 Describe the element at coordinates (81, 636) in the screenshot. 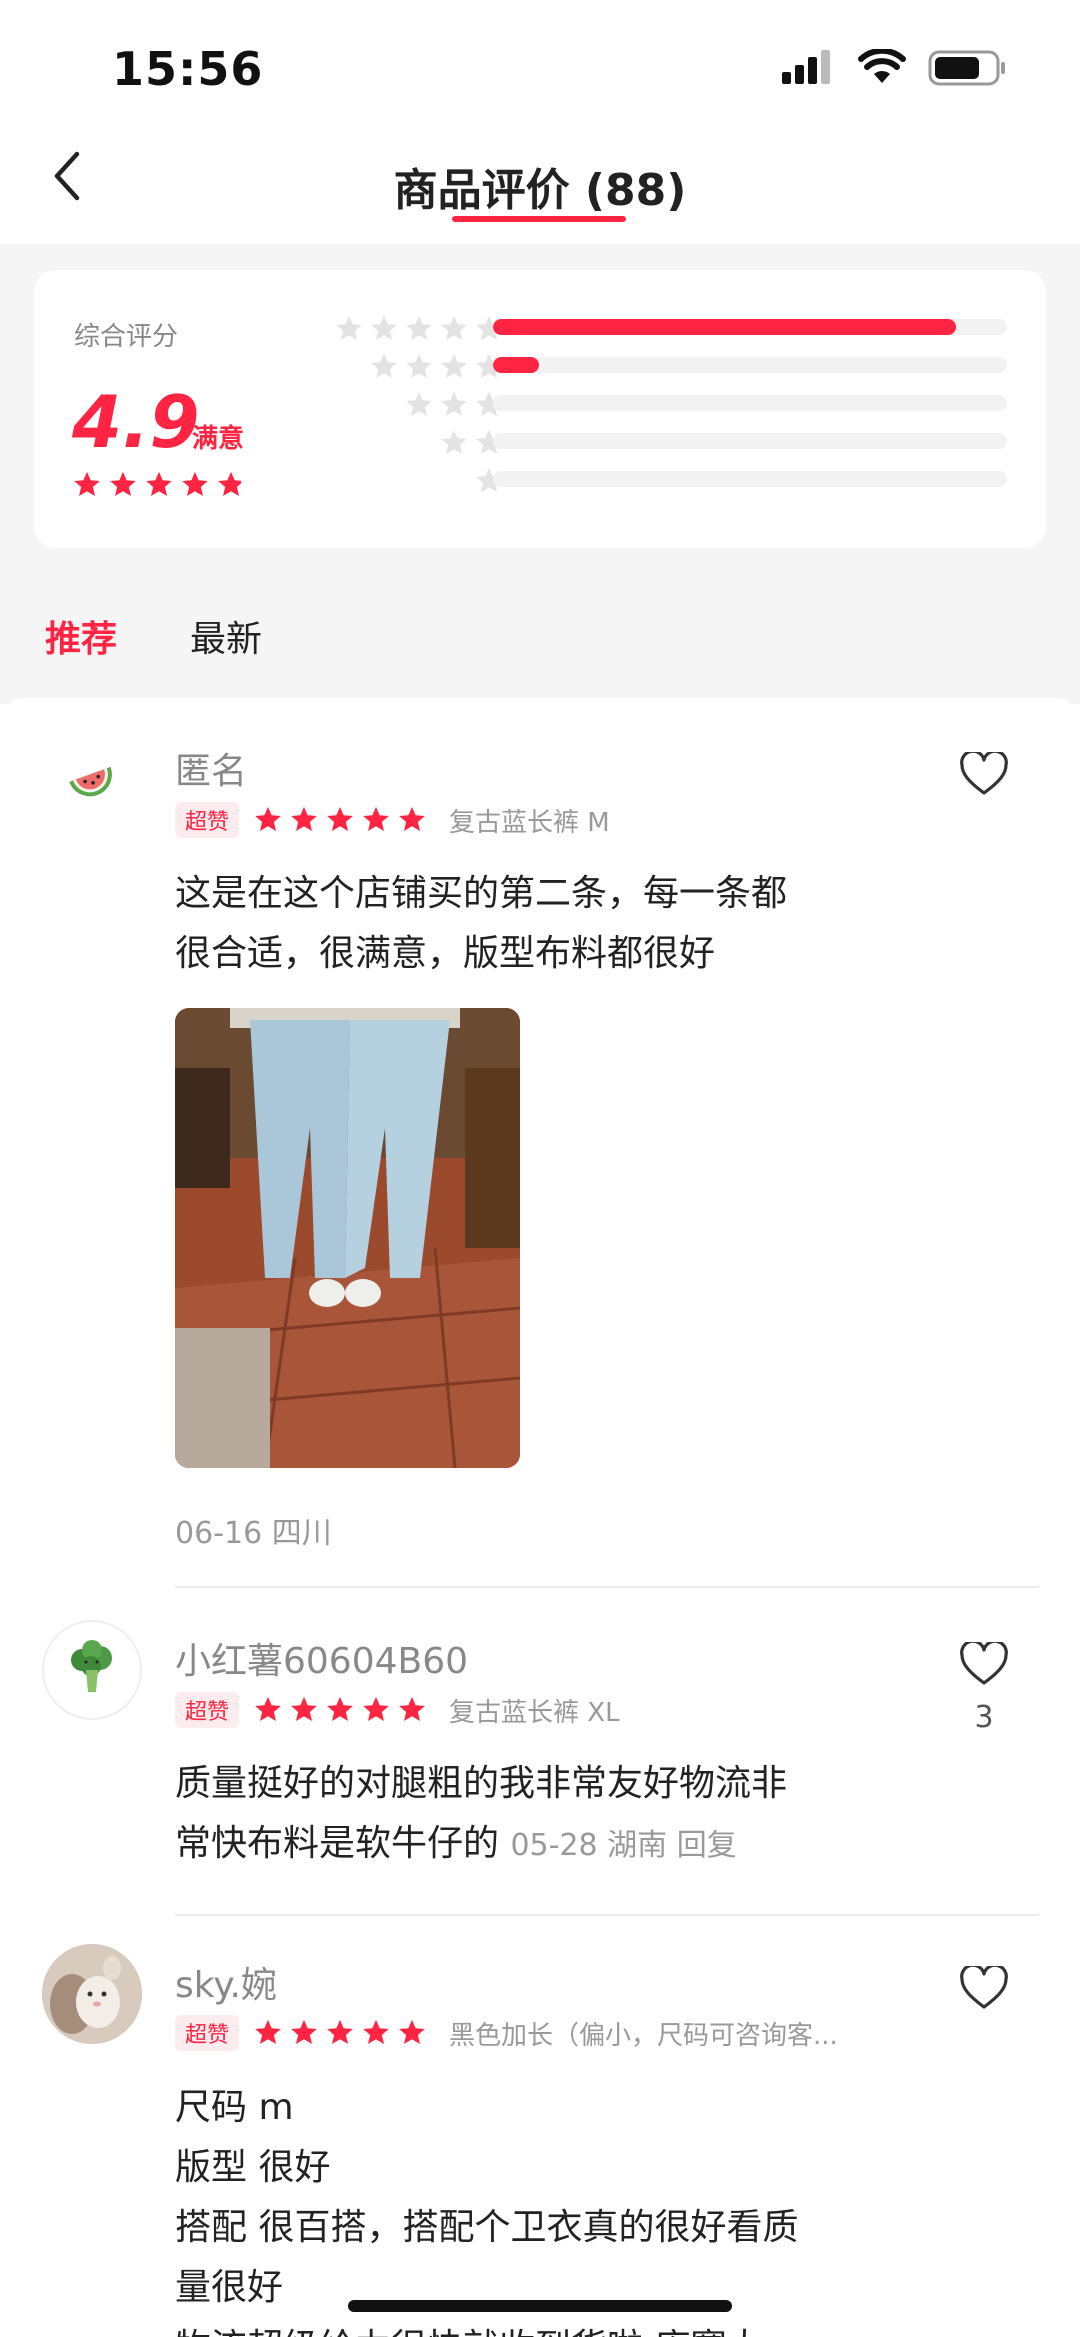

I see `tab-recommended: 推荐` at that location.